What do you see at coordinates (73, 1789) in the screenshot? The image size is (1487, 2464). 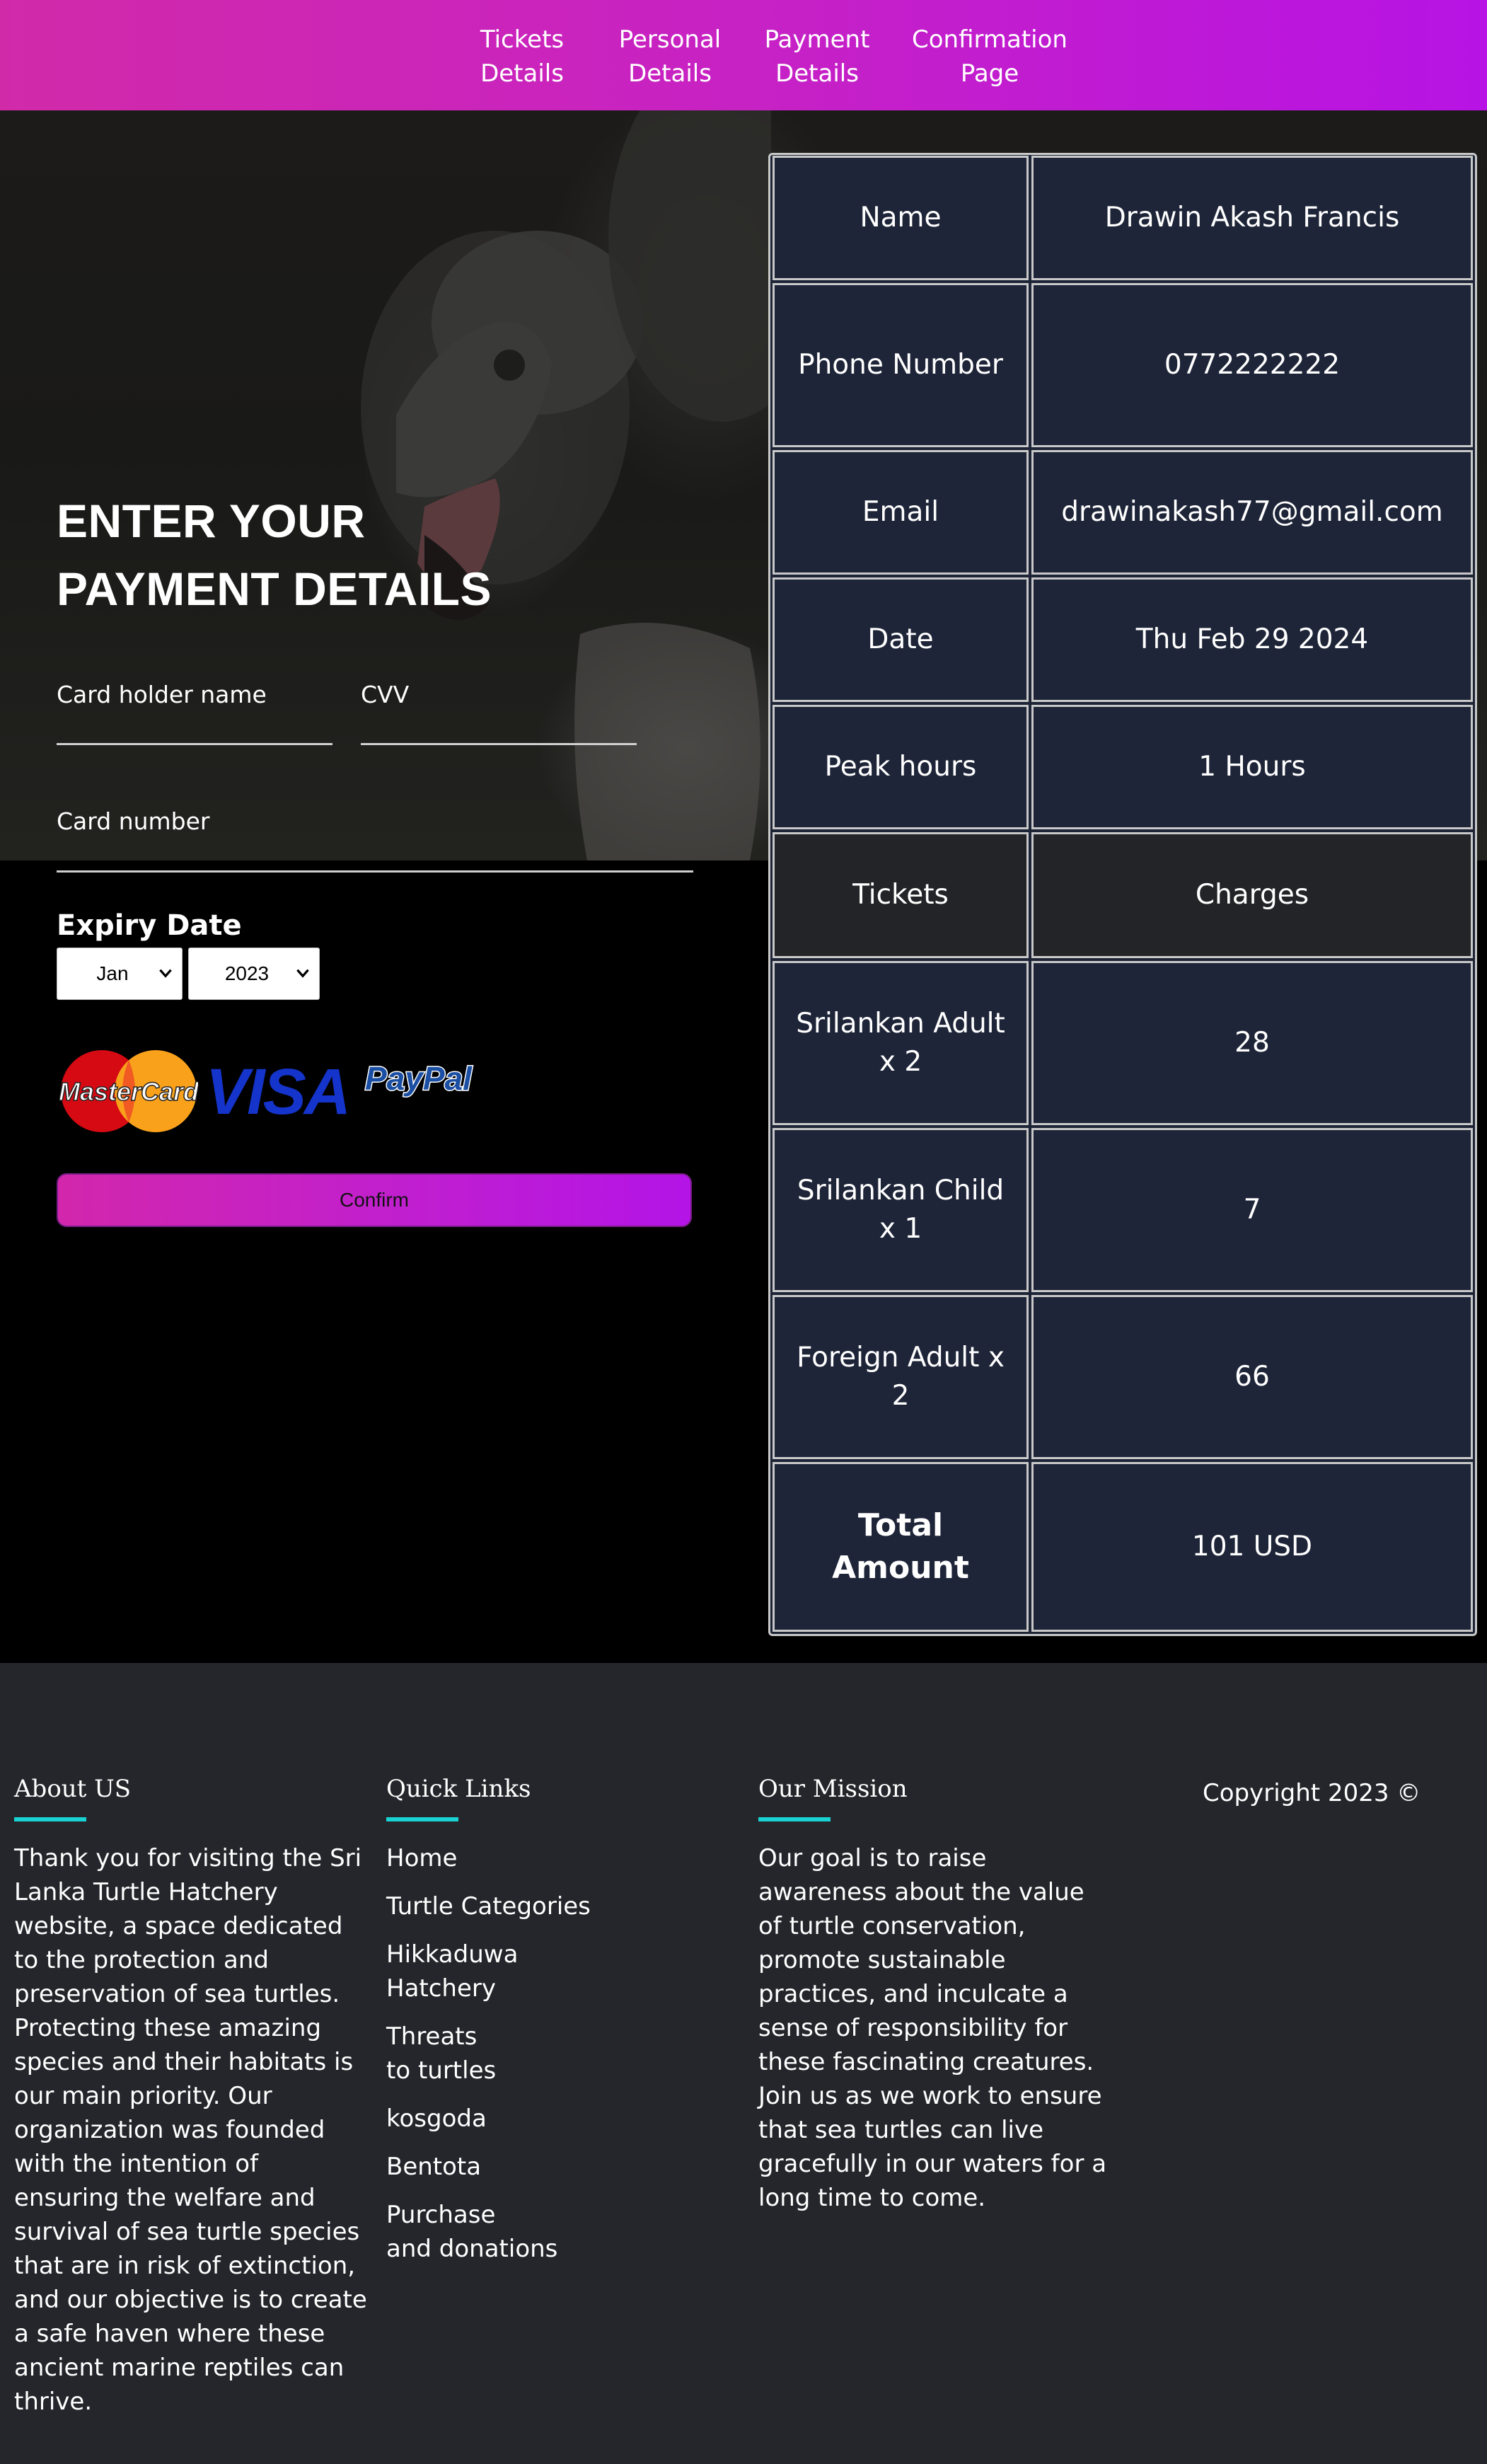 I see `footer-about-heading: About US` at bounding box center [73, 1789].